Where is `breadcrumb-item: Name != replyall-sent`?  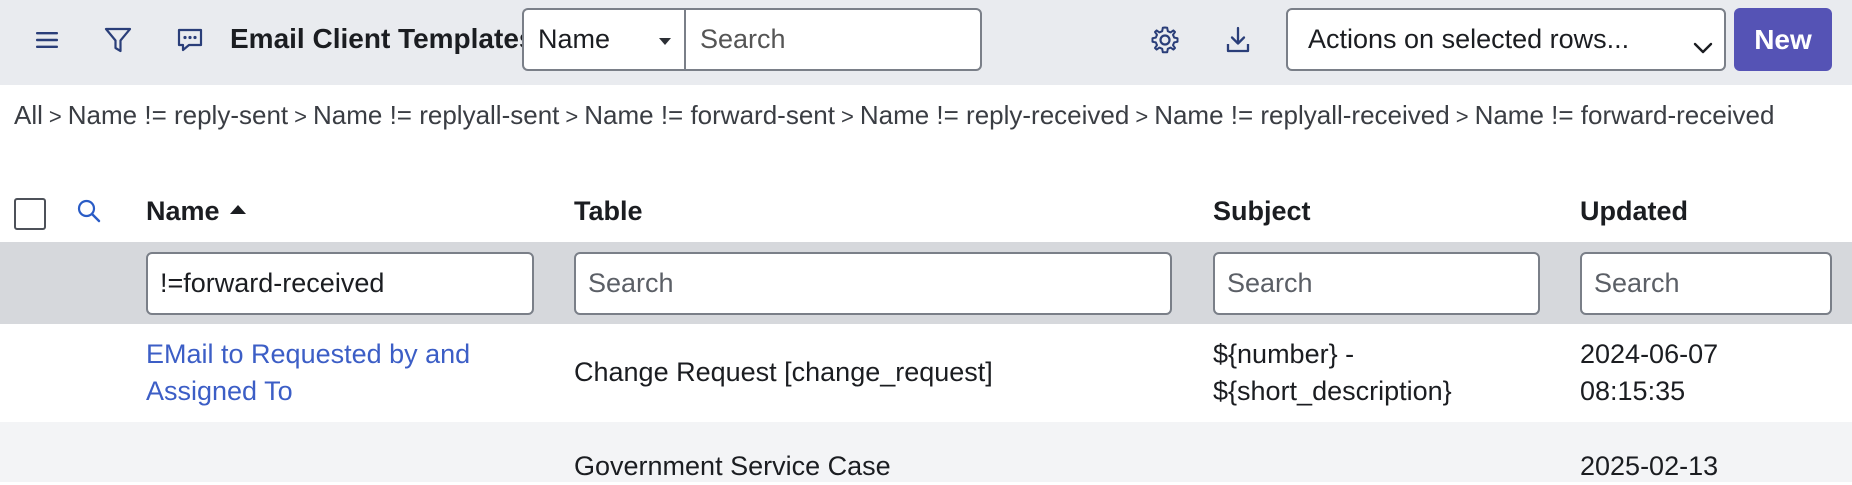
breadcrumb-item: Name != replyall-sent is located at coordinates (436, 115).